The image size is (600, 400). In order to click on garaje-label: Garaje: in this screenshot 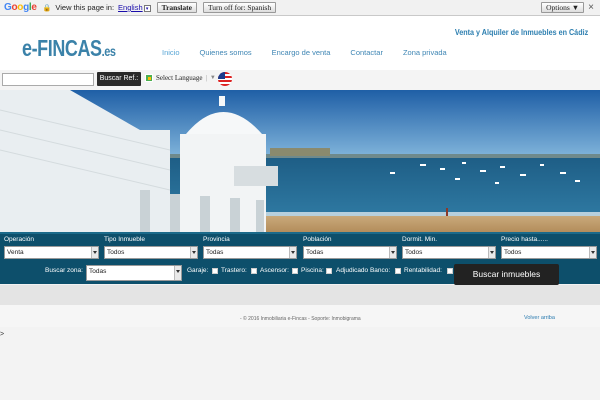, I will do `click(198, 270)`.